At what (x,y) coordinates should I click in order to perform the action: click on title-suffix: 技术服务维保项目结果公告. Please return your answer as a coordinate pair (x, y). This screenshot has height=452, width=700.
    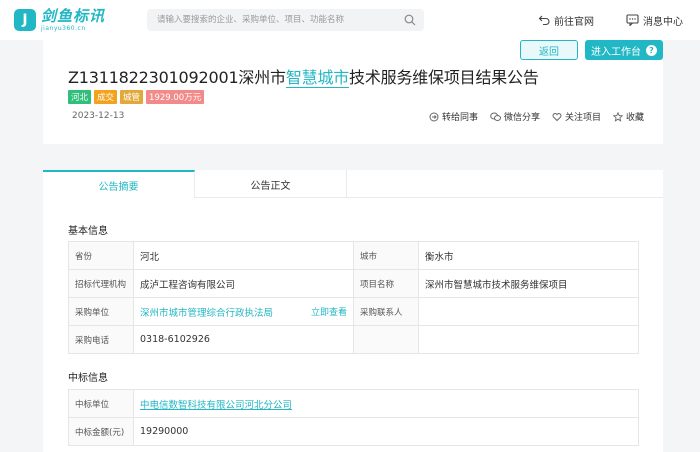
    Looking at the image, I should click on (444, 77).